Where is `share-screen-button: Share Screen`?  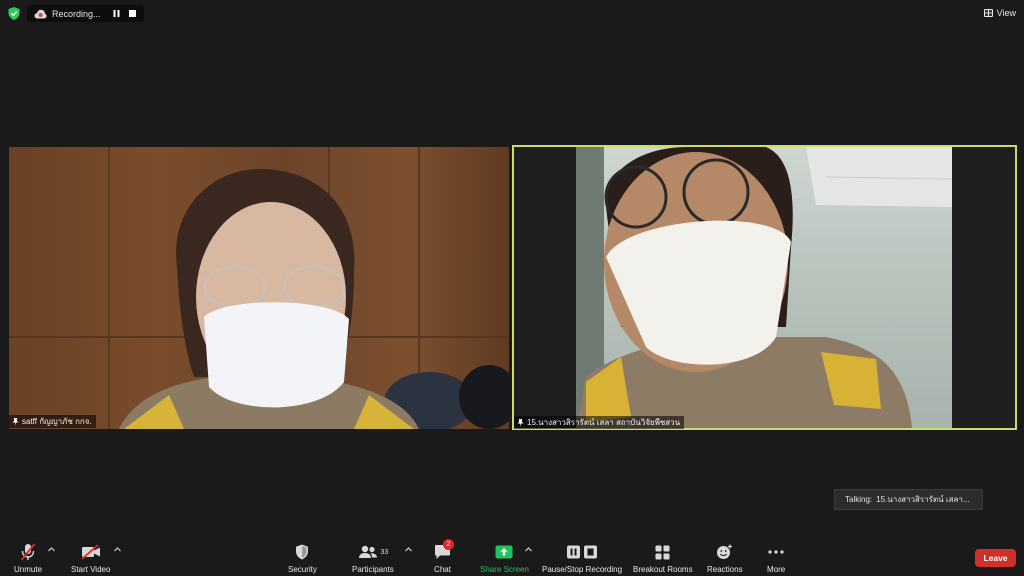 share-screen-button: Share Screen is located at coordinates (504, 557).